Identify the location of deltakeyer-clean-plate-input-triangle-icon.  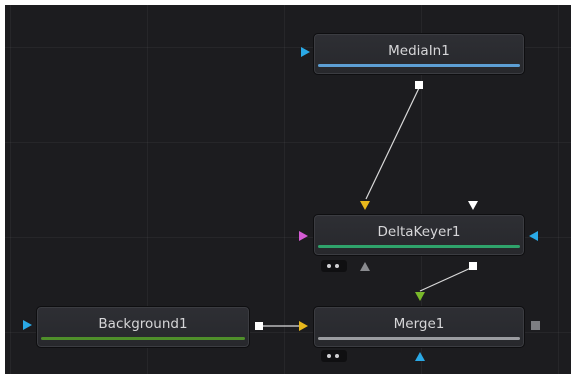
(473, 205).